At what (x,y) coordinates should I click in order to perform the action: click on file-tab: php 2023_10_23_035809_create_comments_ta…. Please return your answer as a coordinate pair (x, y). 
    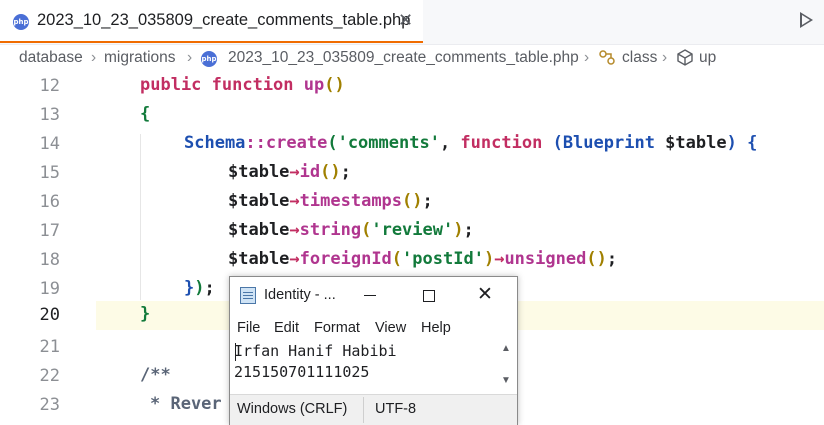
    Looking at the image, I should click on (211, 21).